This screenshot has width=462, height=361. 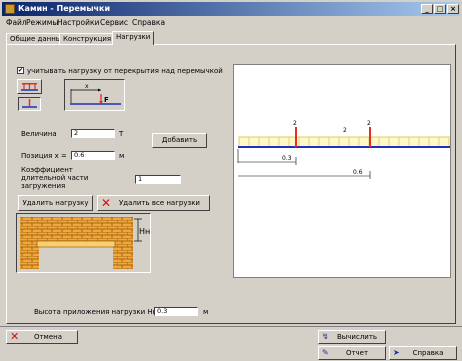 What do you see at coordinates (93, 155) in the screenshot?
I see `position-input: 0.6` at bounding box center [93, 155].